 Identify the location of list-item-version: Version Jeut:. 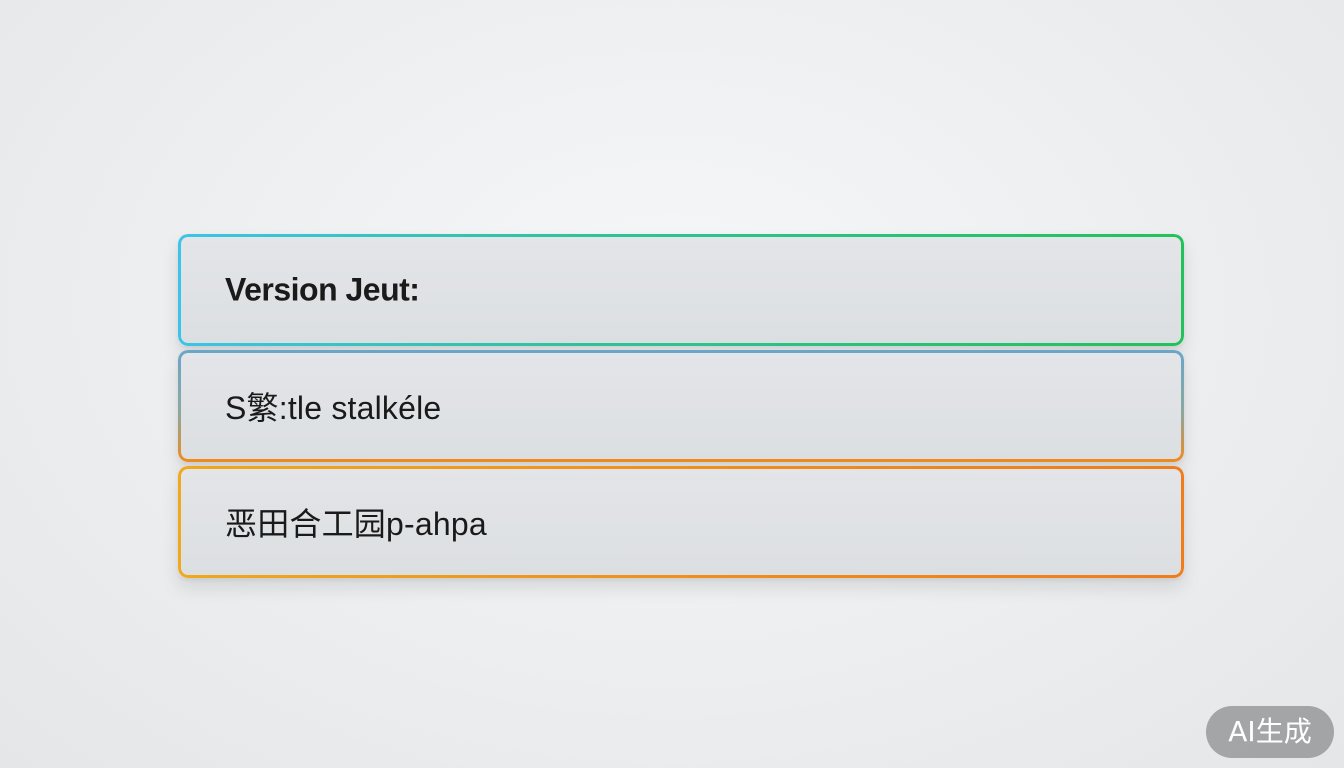
(681, 290).